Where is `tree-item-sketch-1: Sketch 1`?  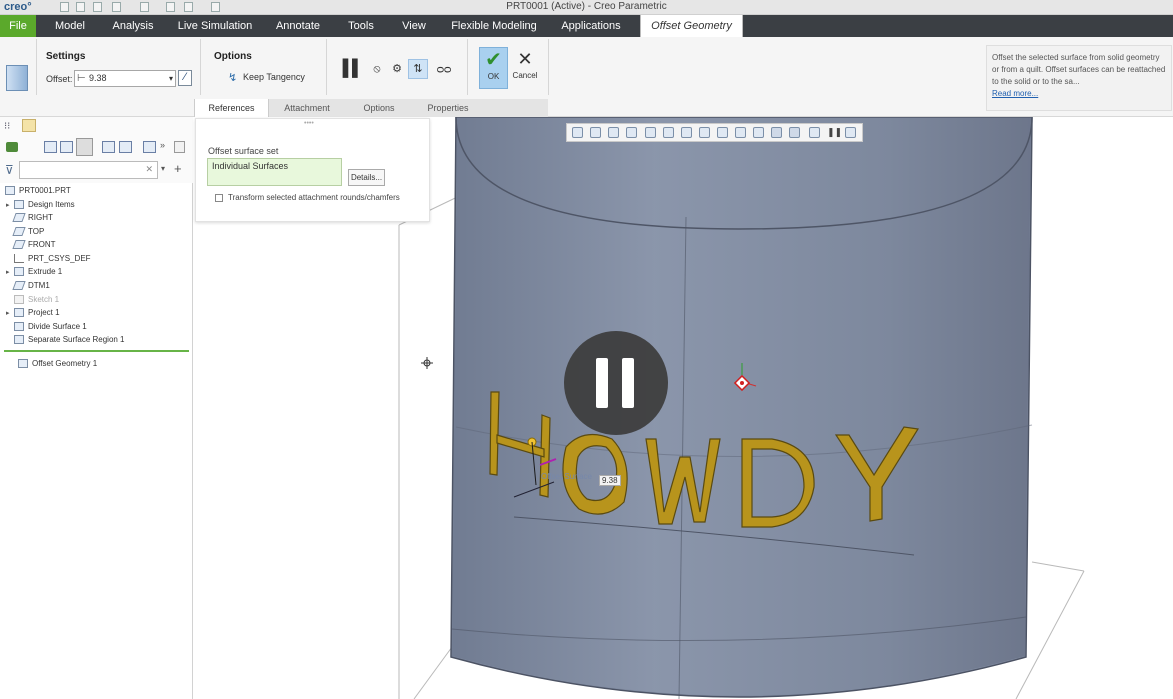 tree-item-sketch-1: Sketch 1 is located at coordinates (36, 299).